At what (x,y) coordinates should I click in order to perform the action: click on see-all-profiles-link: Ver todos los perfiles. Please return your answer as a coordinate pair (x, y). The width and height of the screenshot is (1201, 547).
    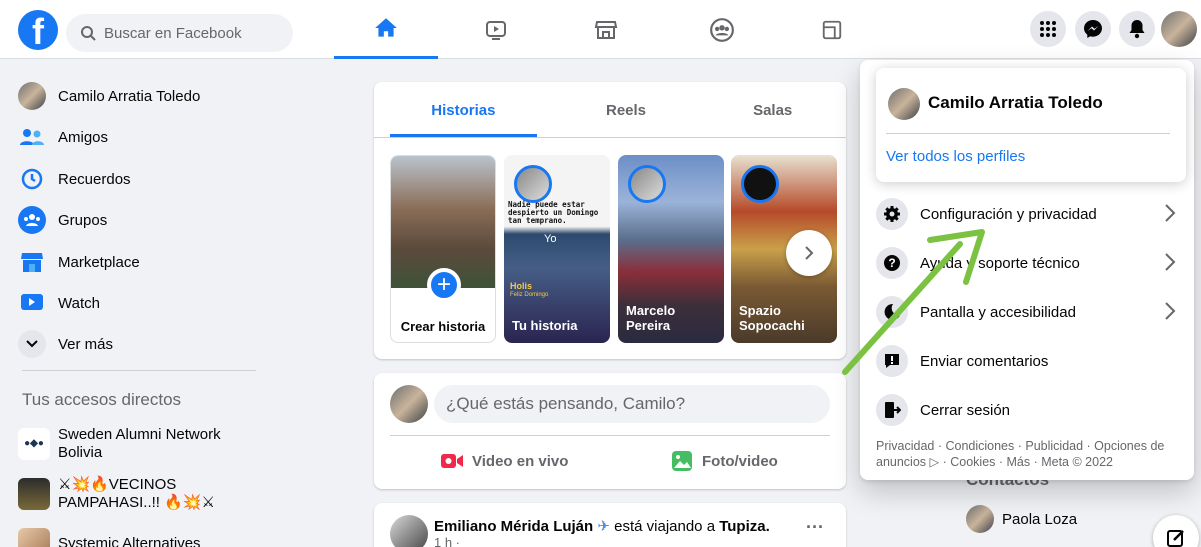
    Looking at the image, I should click on (955, 156).